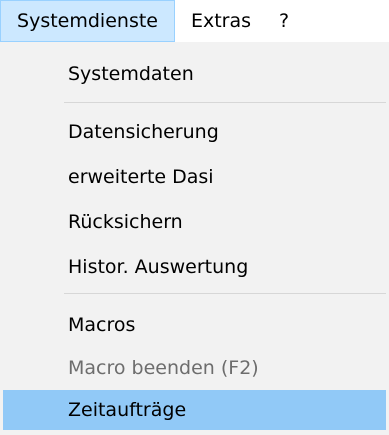 This screenshot has width=389, height=435. Describe the element at coordinates (102, 325) in the screenshot. I see `menu-item-label: Macros` at that location.